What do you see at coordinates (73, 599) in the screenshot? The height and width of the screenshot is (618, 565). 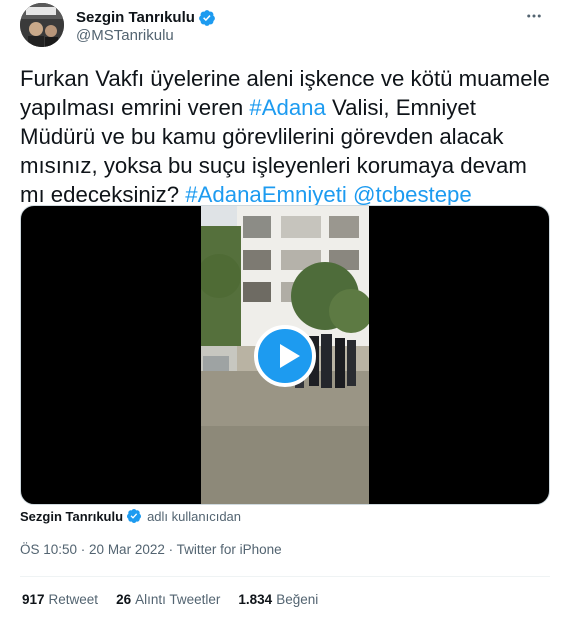 I see `stat-label: Retweet` at bounding box center [73, 599].